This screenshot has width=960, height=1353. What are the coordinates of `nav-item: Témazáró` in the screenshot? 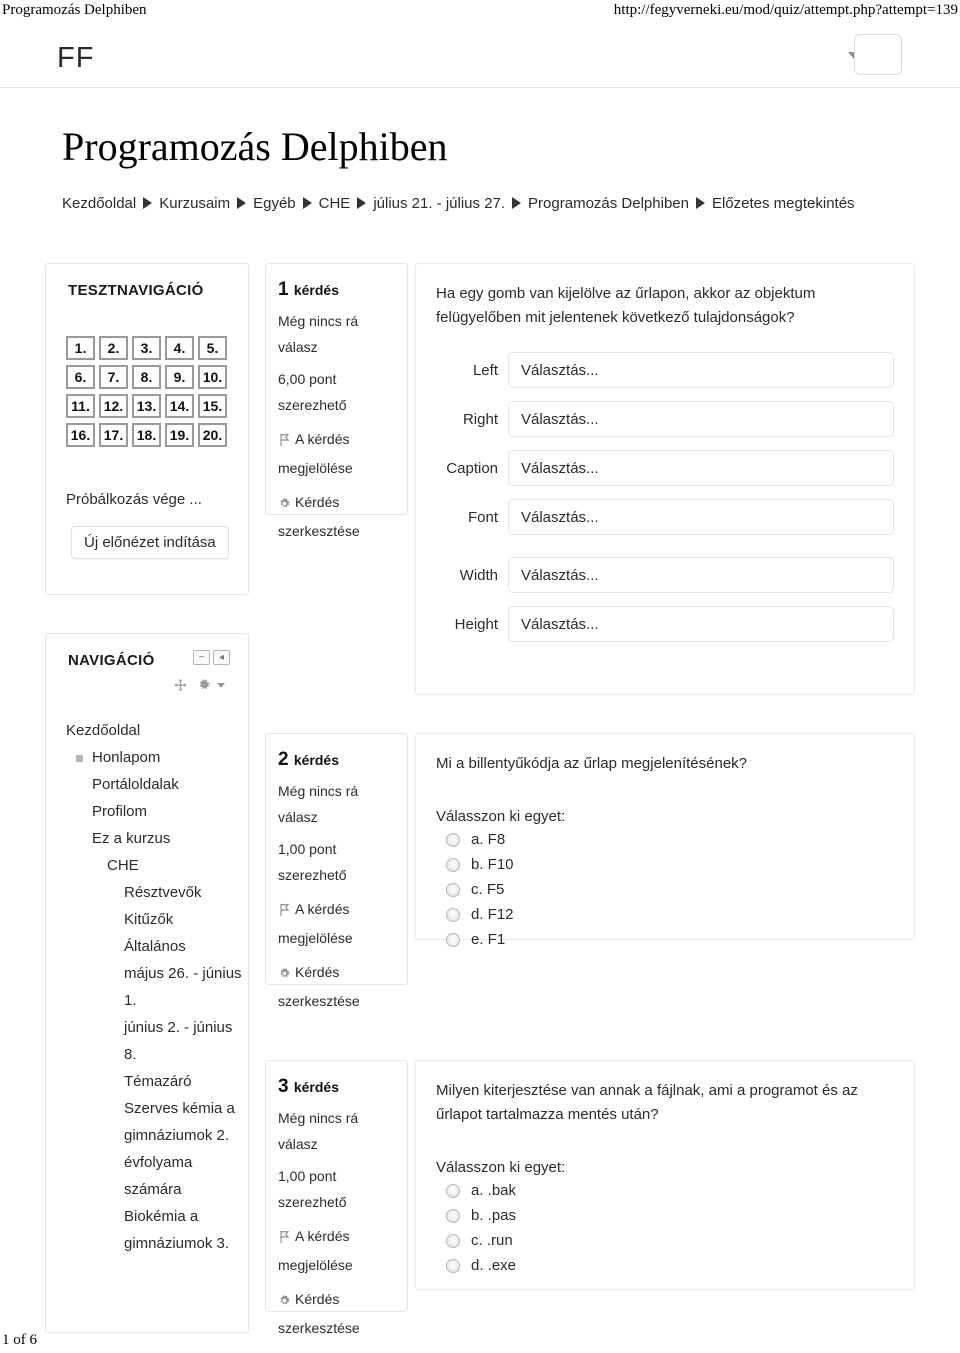 It's located at (152, 1081).